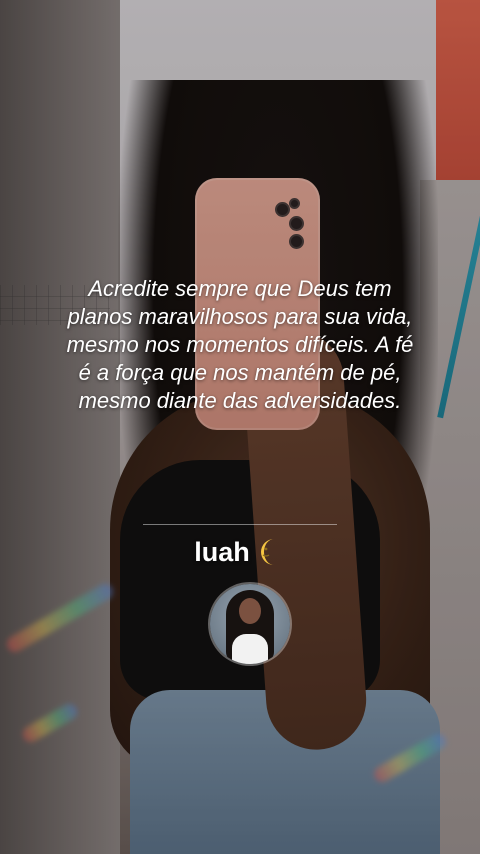 The image size is (480, 854). What do you see at coordinates (240, 288) in the screenshot?
I see `quote-line: Acredite sempre que Deus tem` at bounding box center [240, 288].